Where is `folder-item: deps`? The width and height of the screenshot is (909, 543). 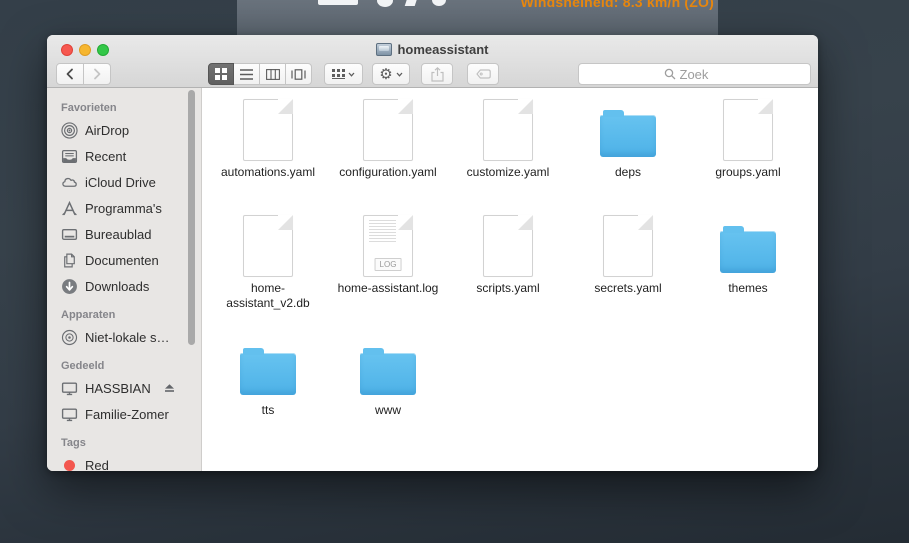
folder-item: deps is located at coordinates (628, 139).